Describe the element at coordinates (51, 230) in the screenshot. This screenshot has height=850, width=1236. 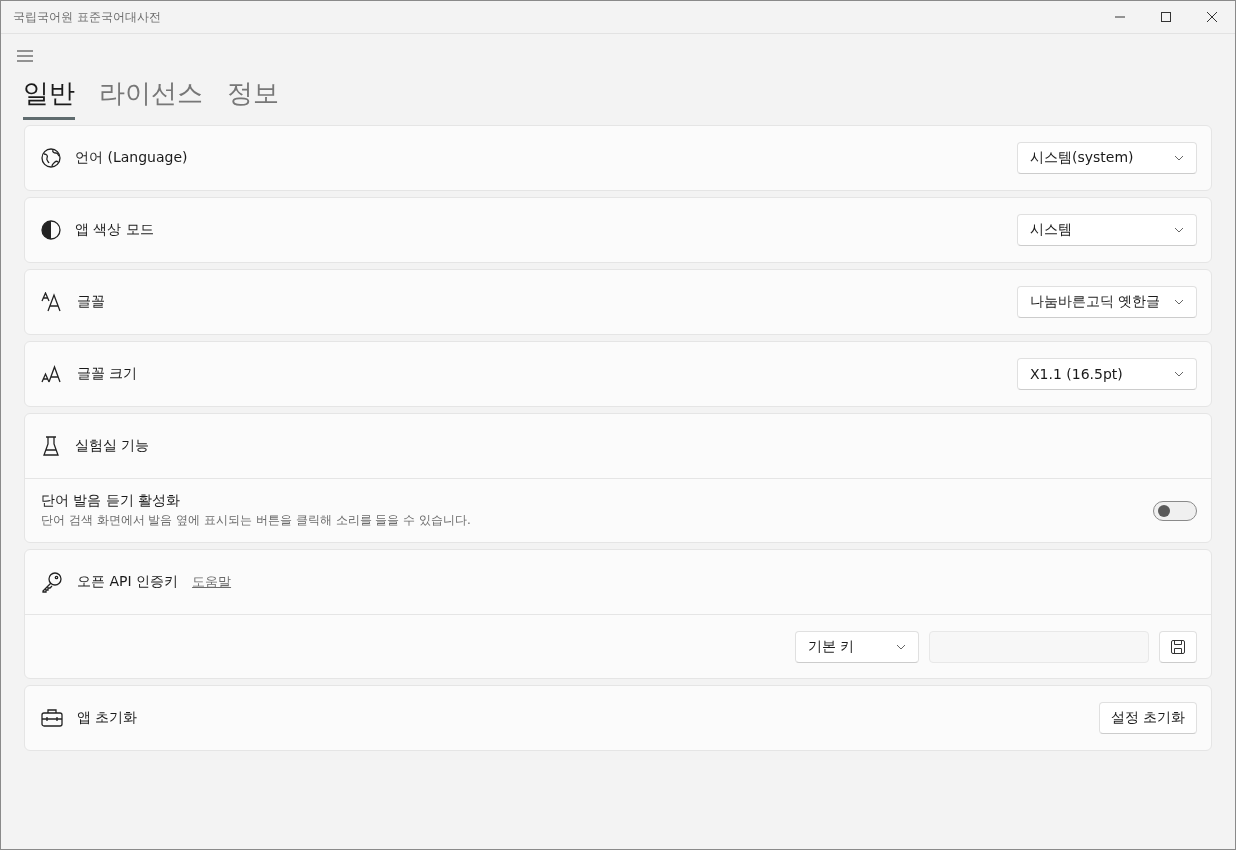
I see `contrast-icon` at that location.